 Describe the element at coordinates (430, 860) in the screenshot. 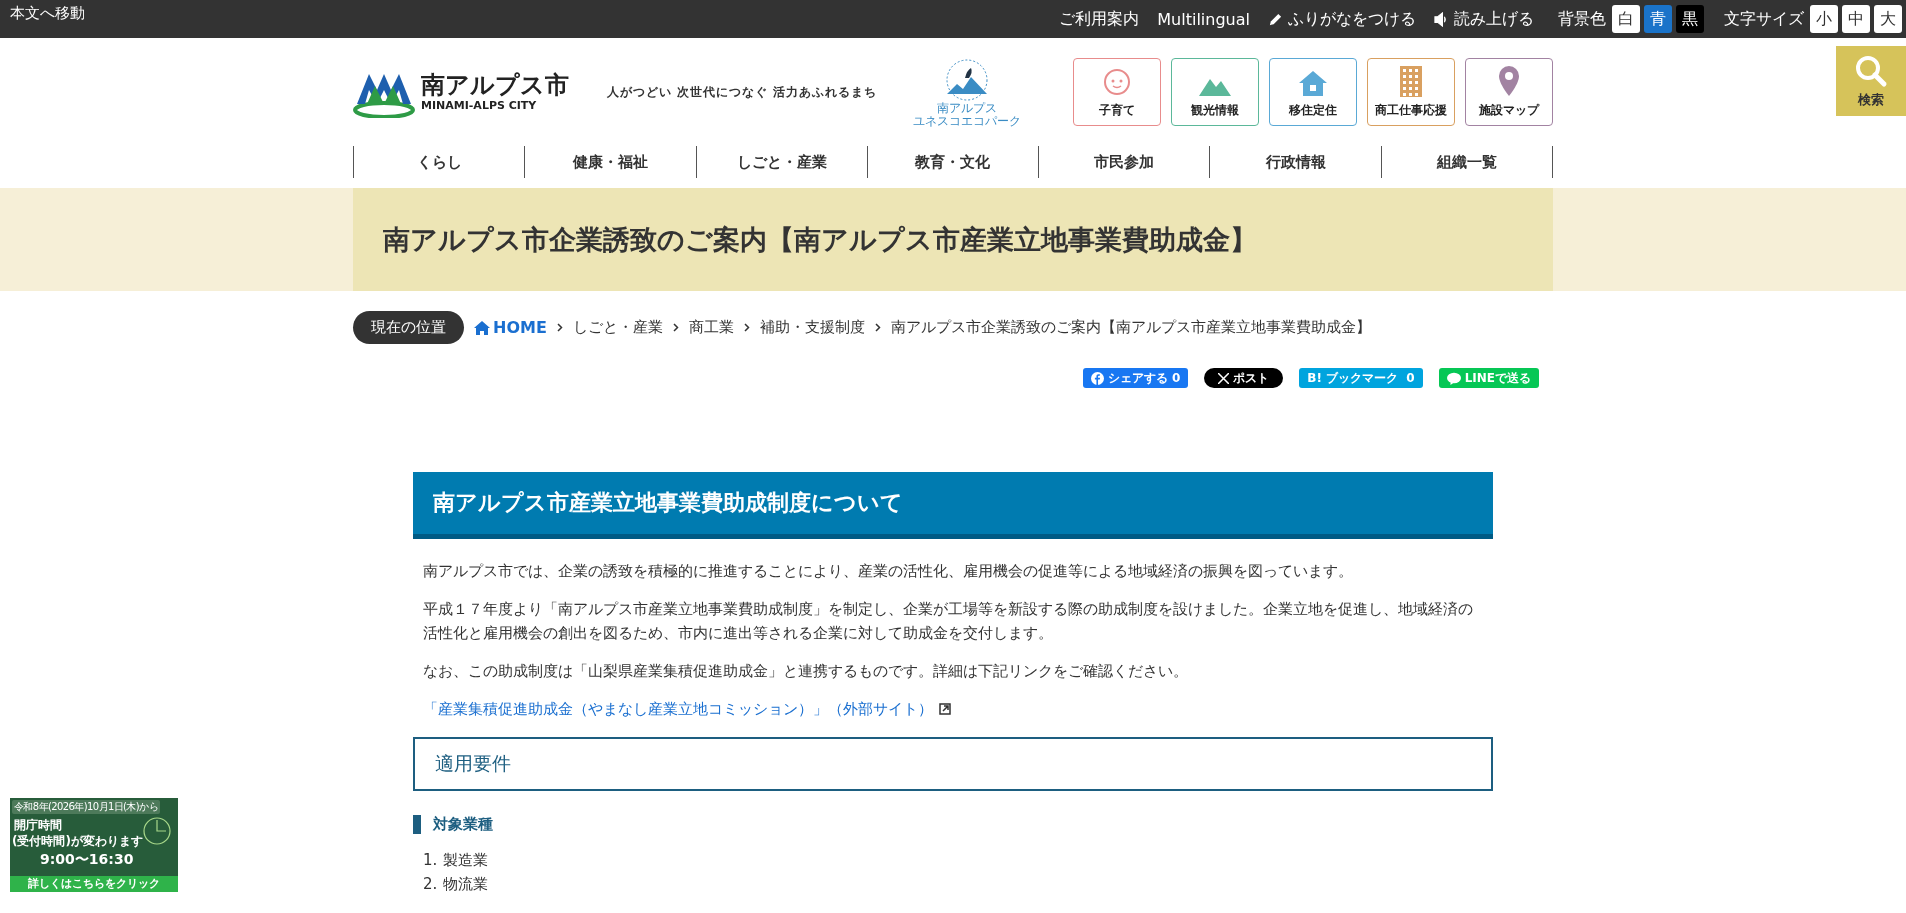

I see `list-number: 1.` at that location.